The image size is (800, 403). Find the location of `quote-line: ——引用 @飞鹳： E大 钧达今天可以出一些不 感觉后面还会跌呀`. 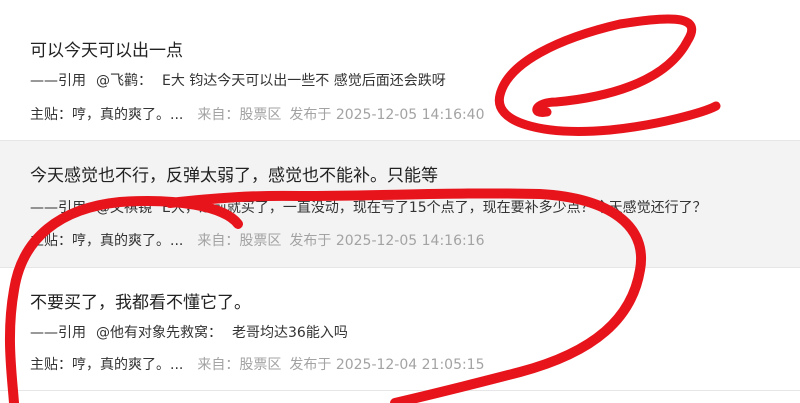

quote-line: ——引用 @飞鹳： E大 钧达今天可以出一些不 感觉后面还会跌呀 is located at coordinates (243, 80).